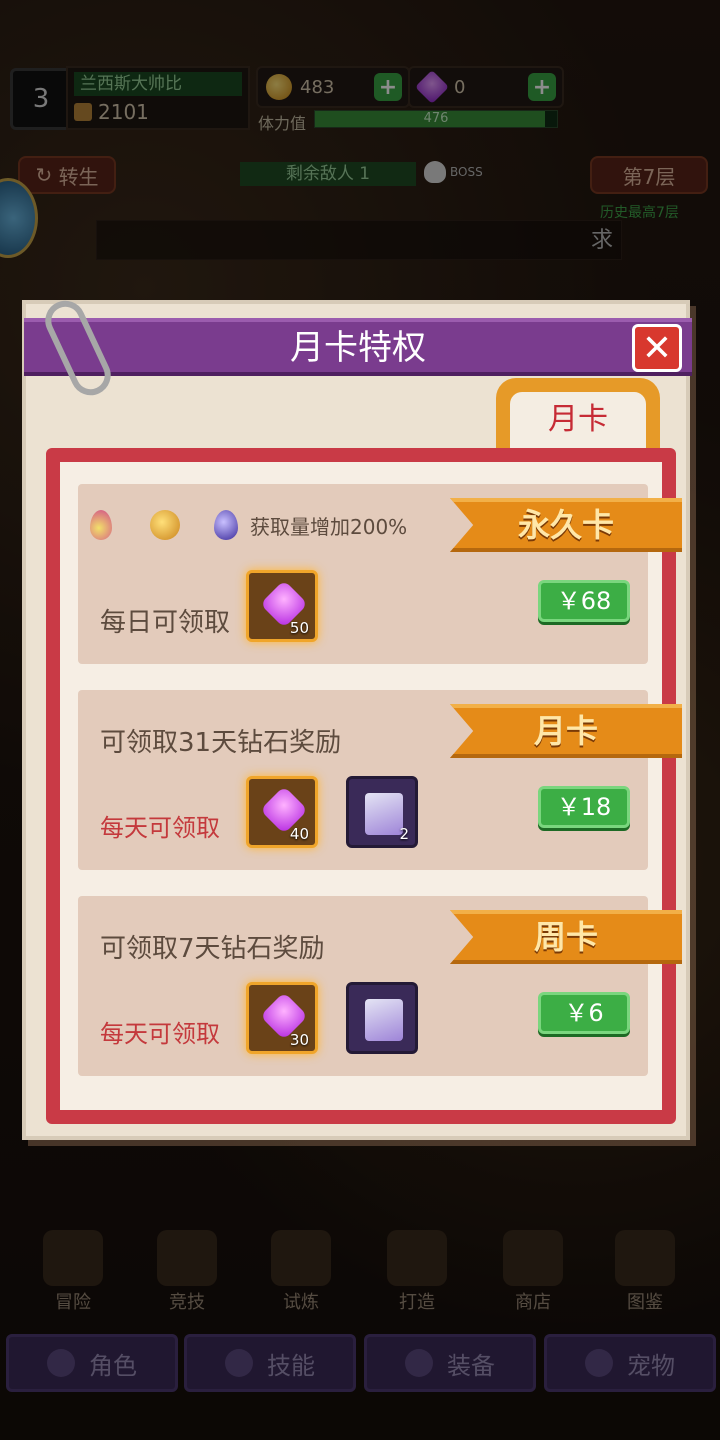 The image size is (720, 1440). I want to click on card-monthly: 月卡 可领取31天钻石奖励 每天可领取 40 2 ￥18, so click(380, 780).